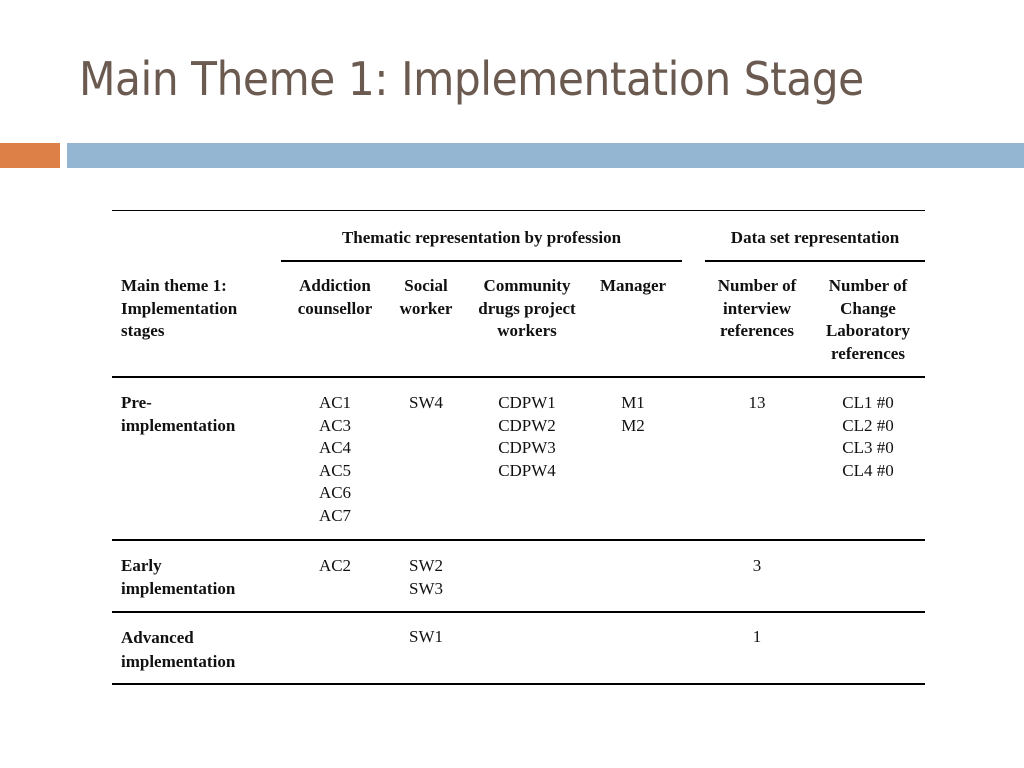  I want to click on cell-cl-refs: CL1 #0 CL2 #0 CL3 #0 CL4 #0, so click(868, 436).